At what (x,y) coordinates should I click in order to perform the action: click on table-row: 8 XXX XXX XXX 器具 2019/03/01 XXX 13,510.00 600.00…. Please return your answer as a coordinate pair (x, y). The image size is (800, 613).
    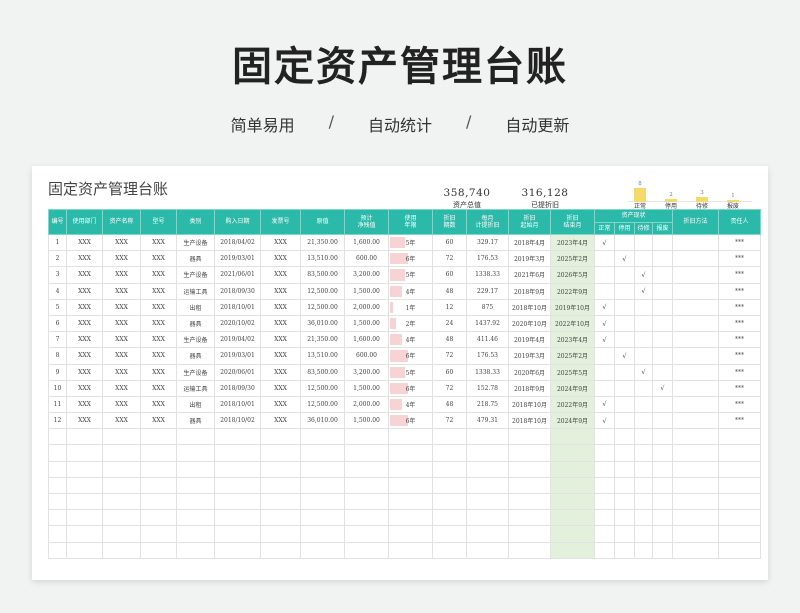
    Looking at the image, I should click on (405, 356).